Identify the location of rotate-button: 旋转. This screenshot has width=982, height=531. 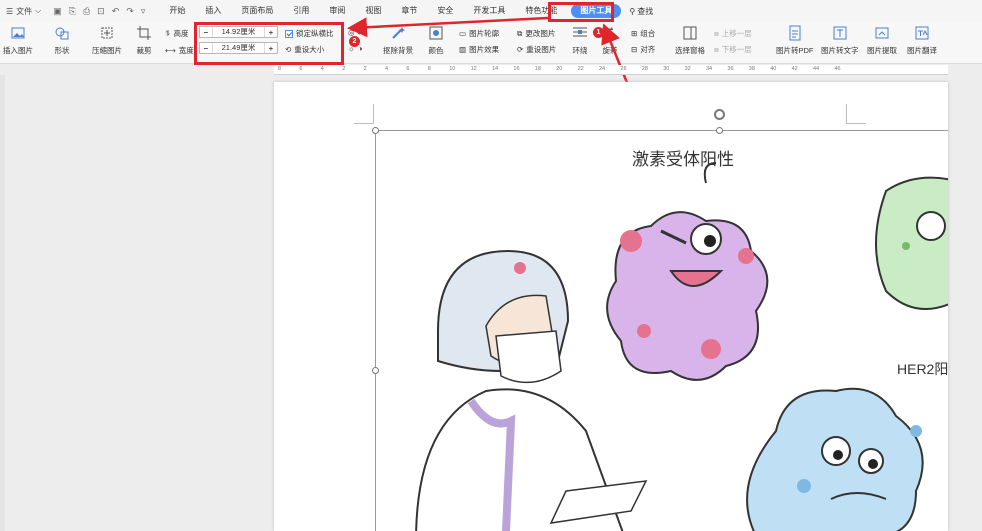
(610, 40).